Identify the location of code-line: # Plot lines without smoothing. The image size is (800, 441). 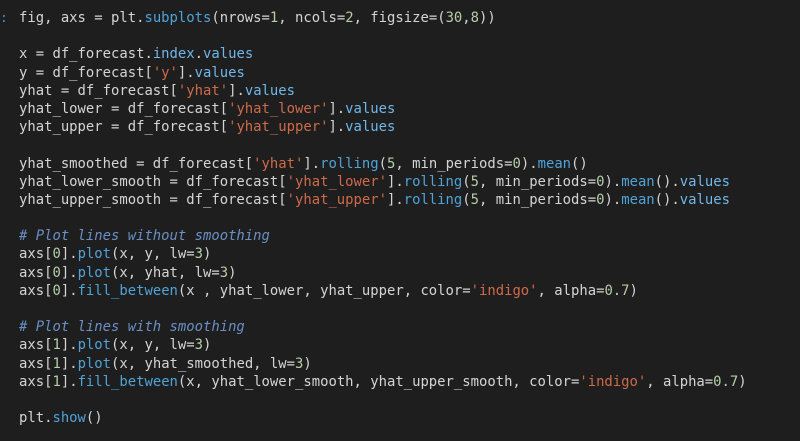
(406, 236).